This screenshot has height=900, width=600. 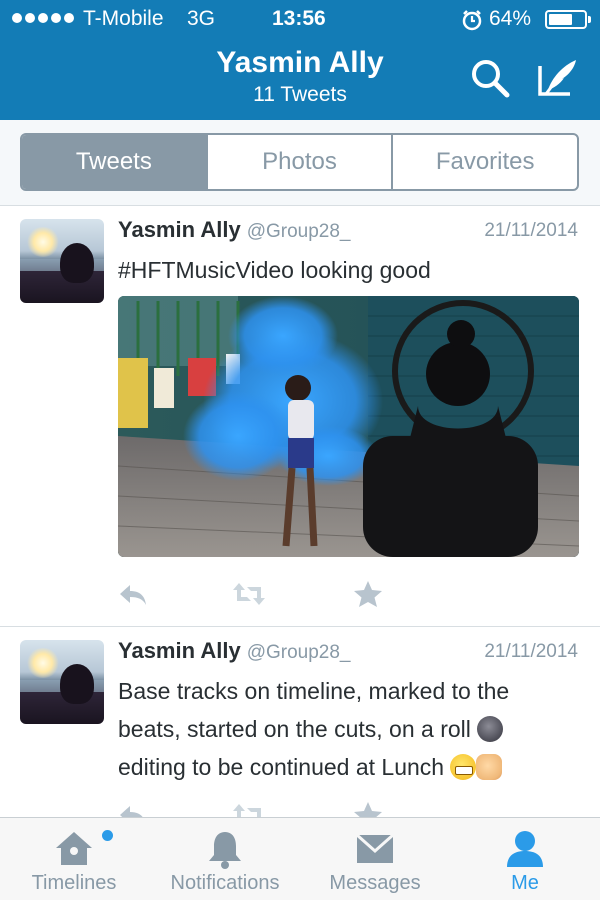 I want to click on battery-percentage: 64%, so click(x=510, y=18).